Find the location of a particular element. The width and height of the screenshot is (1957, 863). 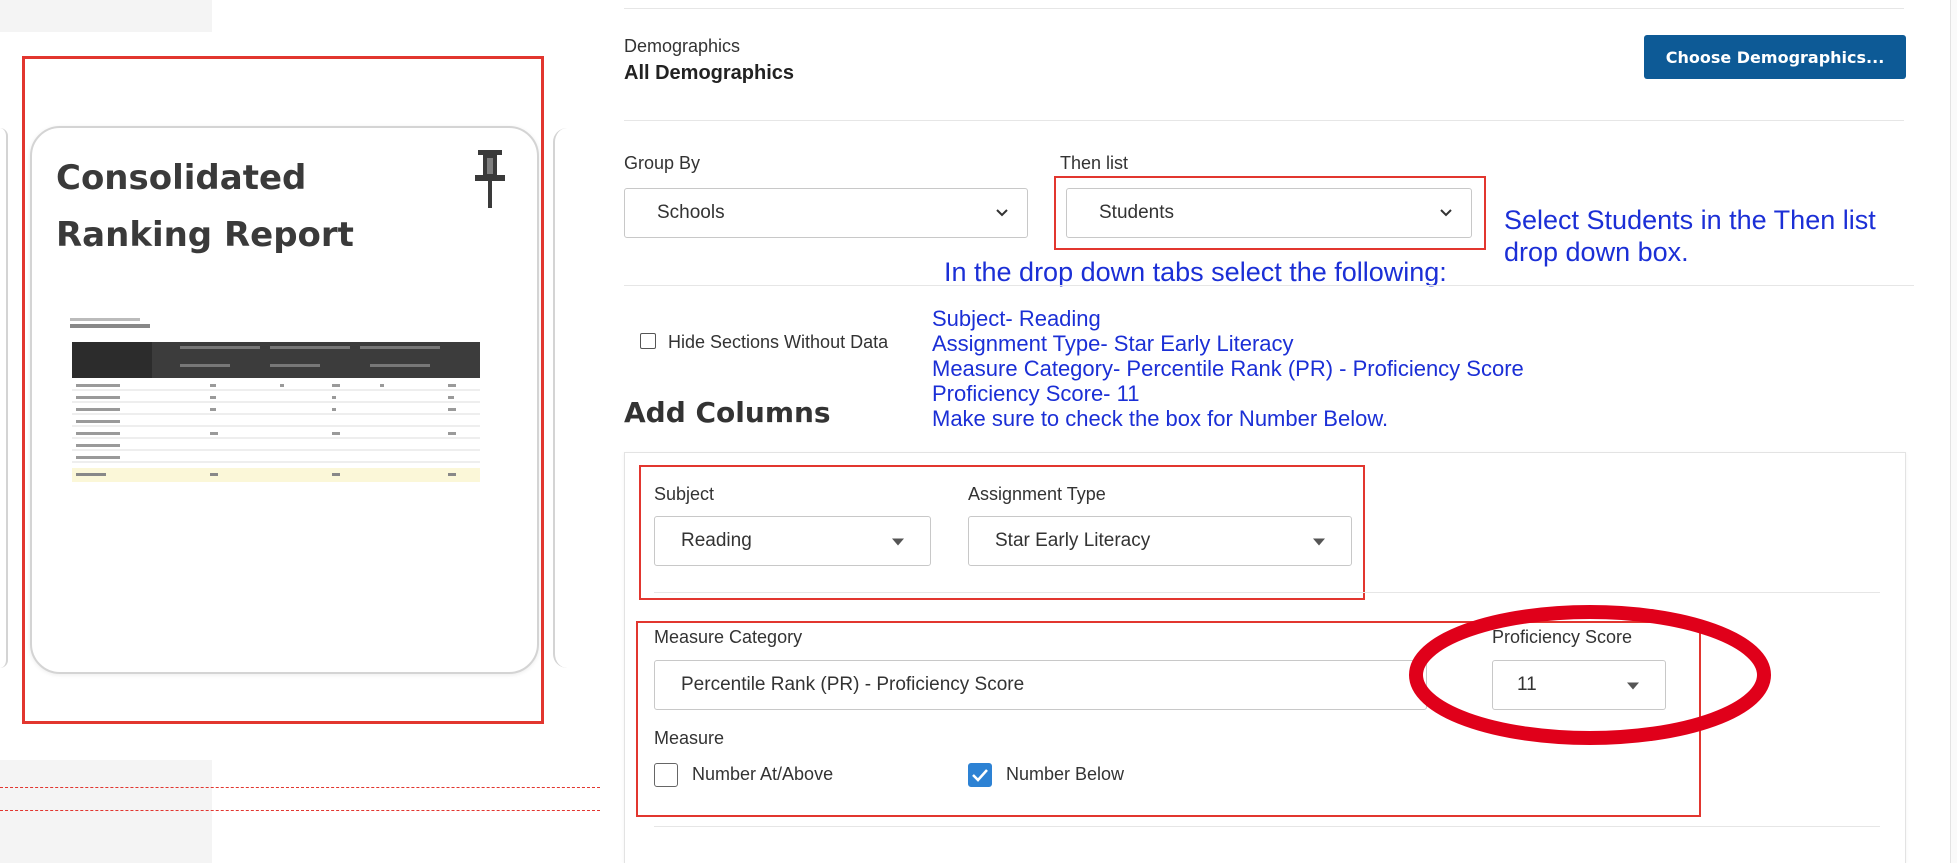

previous-report-card-edge is located at coordinates (4, 398).